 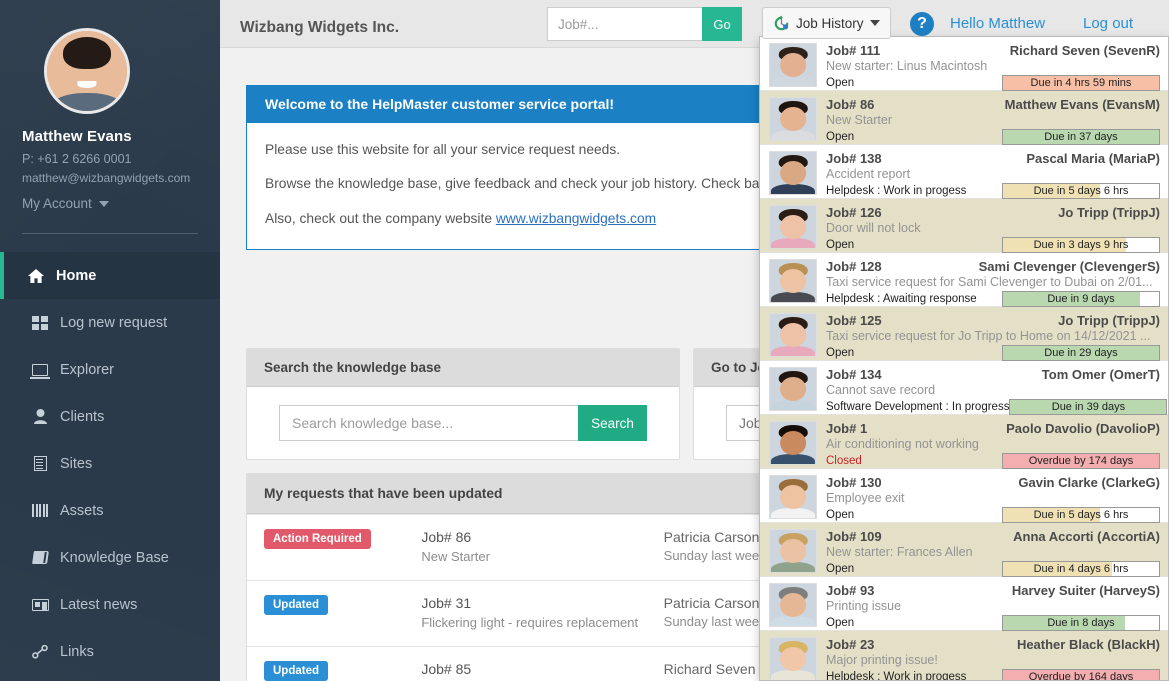 I want to click on job-description: Printing issue, so click(x=864, y=606).